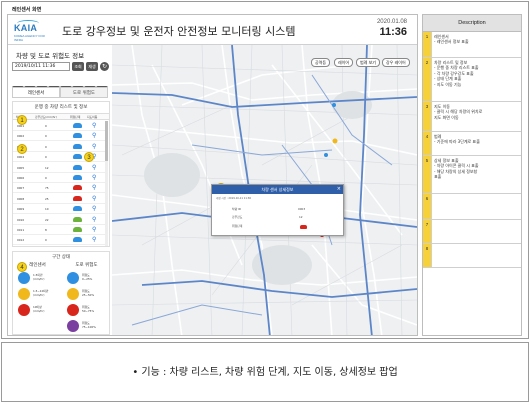 The image size is (530, 405). I want to click on table-row: 0005 12 ⚲, so click(59, 168).